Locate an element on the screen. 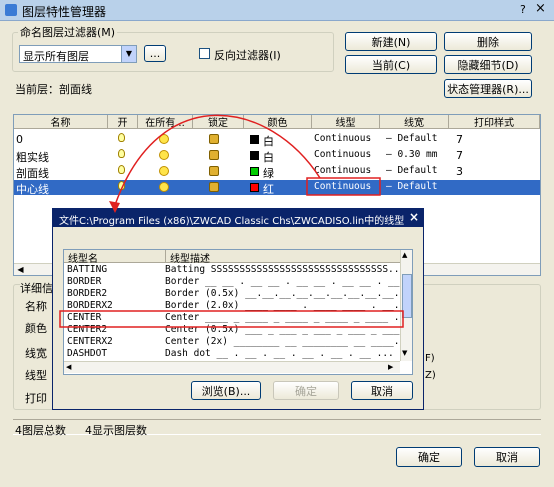  annotation-arrow is located at coordinates (217, 160).